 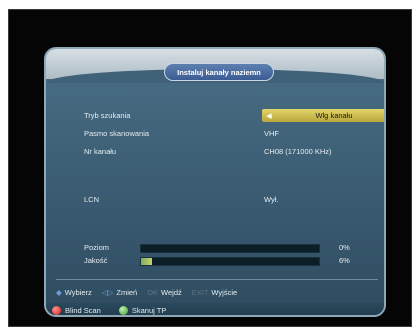 I want to click on meter-label: Poziom, so click(x=97, y=247).